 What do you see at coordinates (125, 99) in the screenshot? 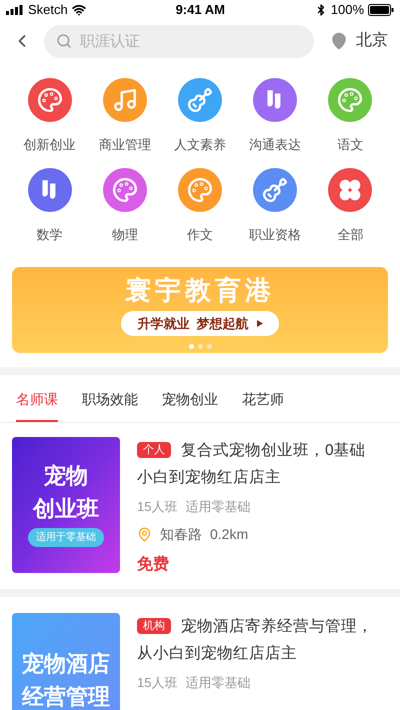
I see `music-note-icon` at bounding box center [125, 99].